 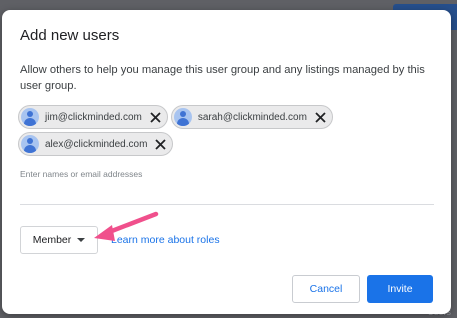 What do you see at coordinates (400, 289) in the screenshot?
I see `invite-button: Invite` at bounding box center [400, 289].